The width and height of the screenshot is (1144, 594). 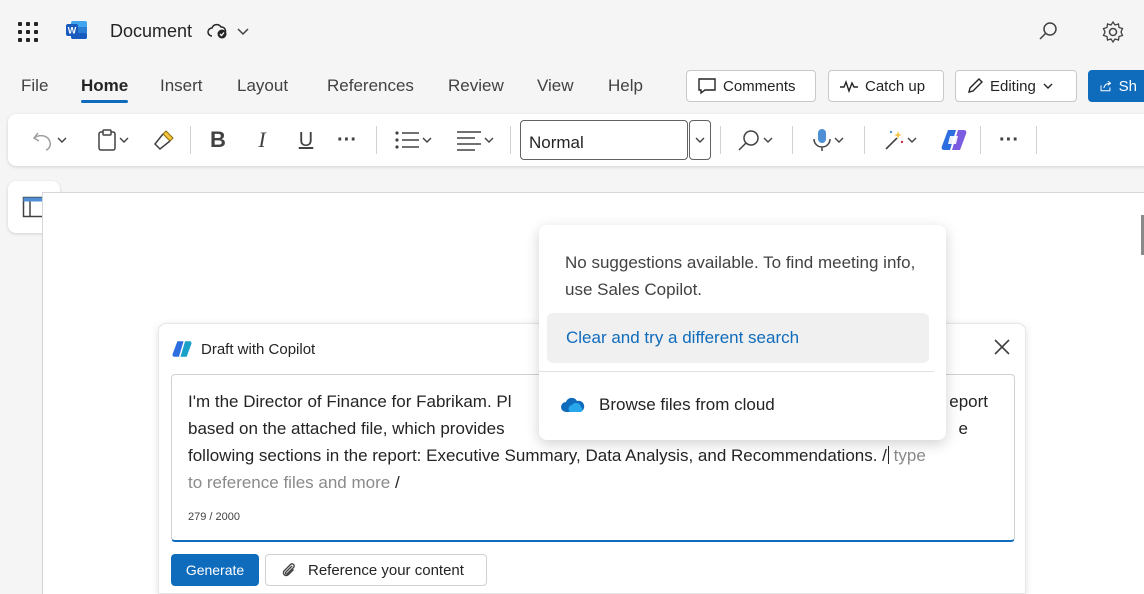 I want to click on find-button, so click(x=755, y=140).